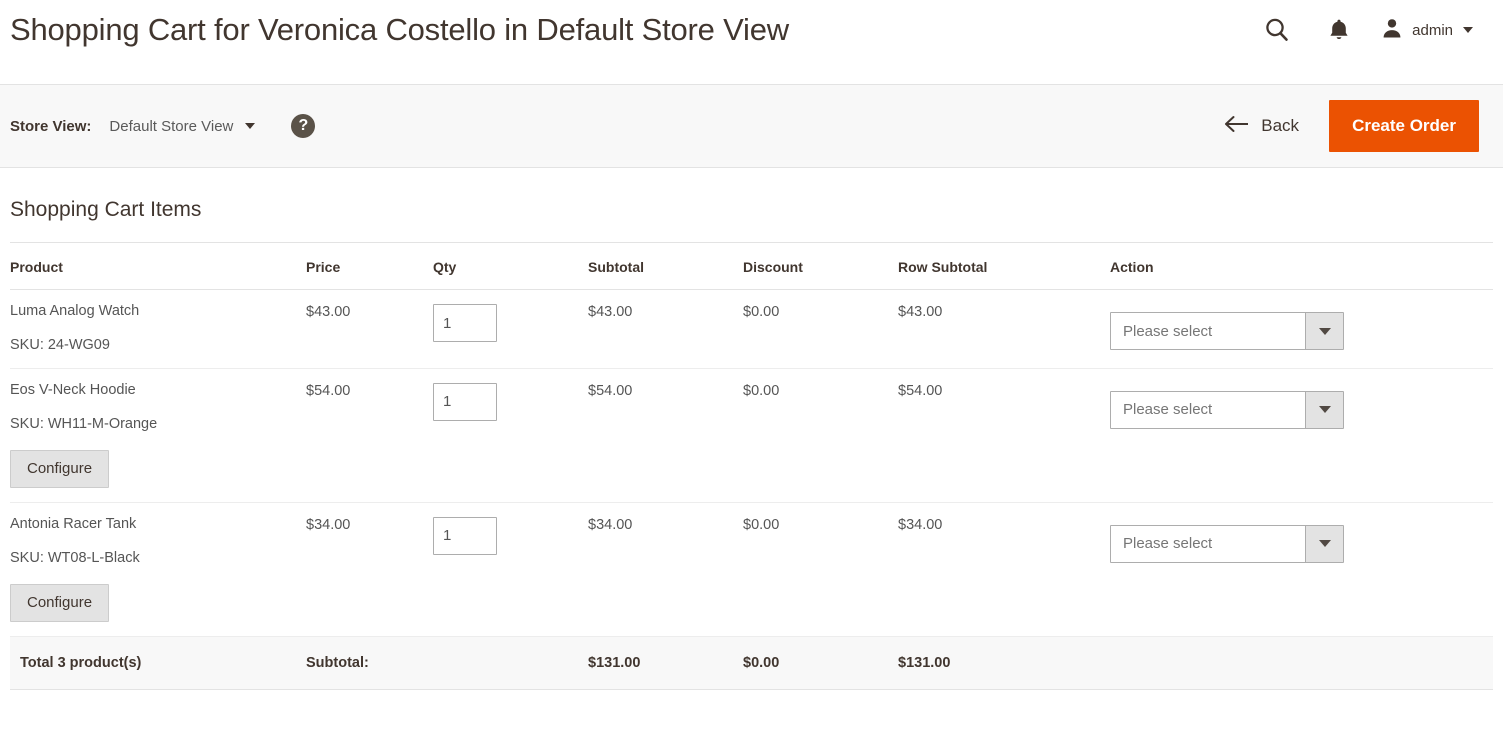  I want to click on product-sku: SKU: 24-WG09, so click(60, 344).